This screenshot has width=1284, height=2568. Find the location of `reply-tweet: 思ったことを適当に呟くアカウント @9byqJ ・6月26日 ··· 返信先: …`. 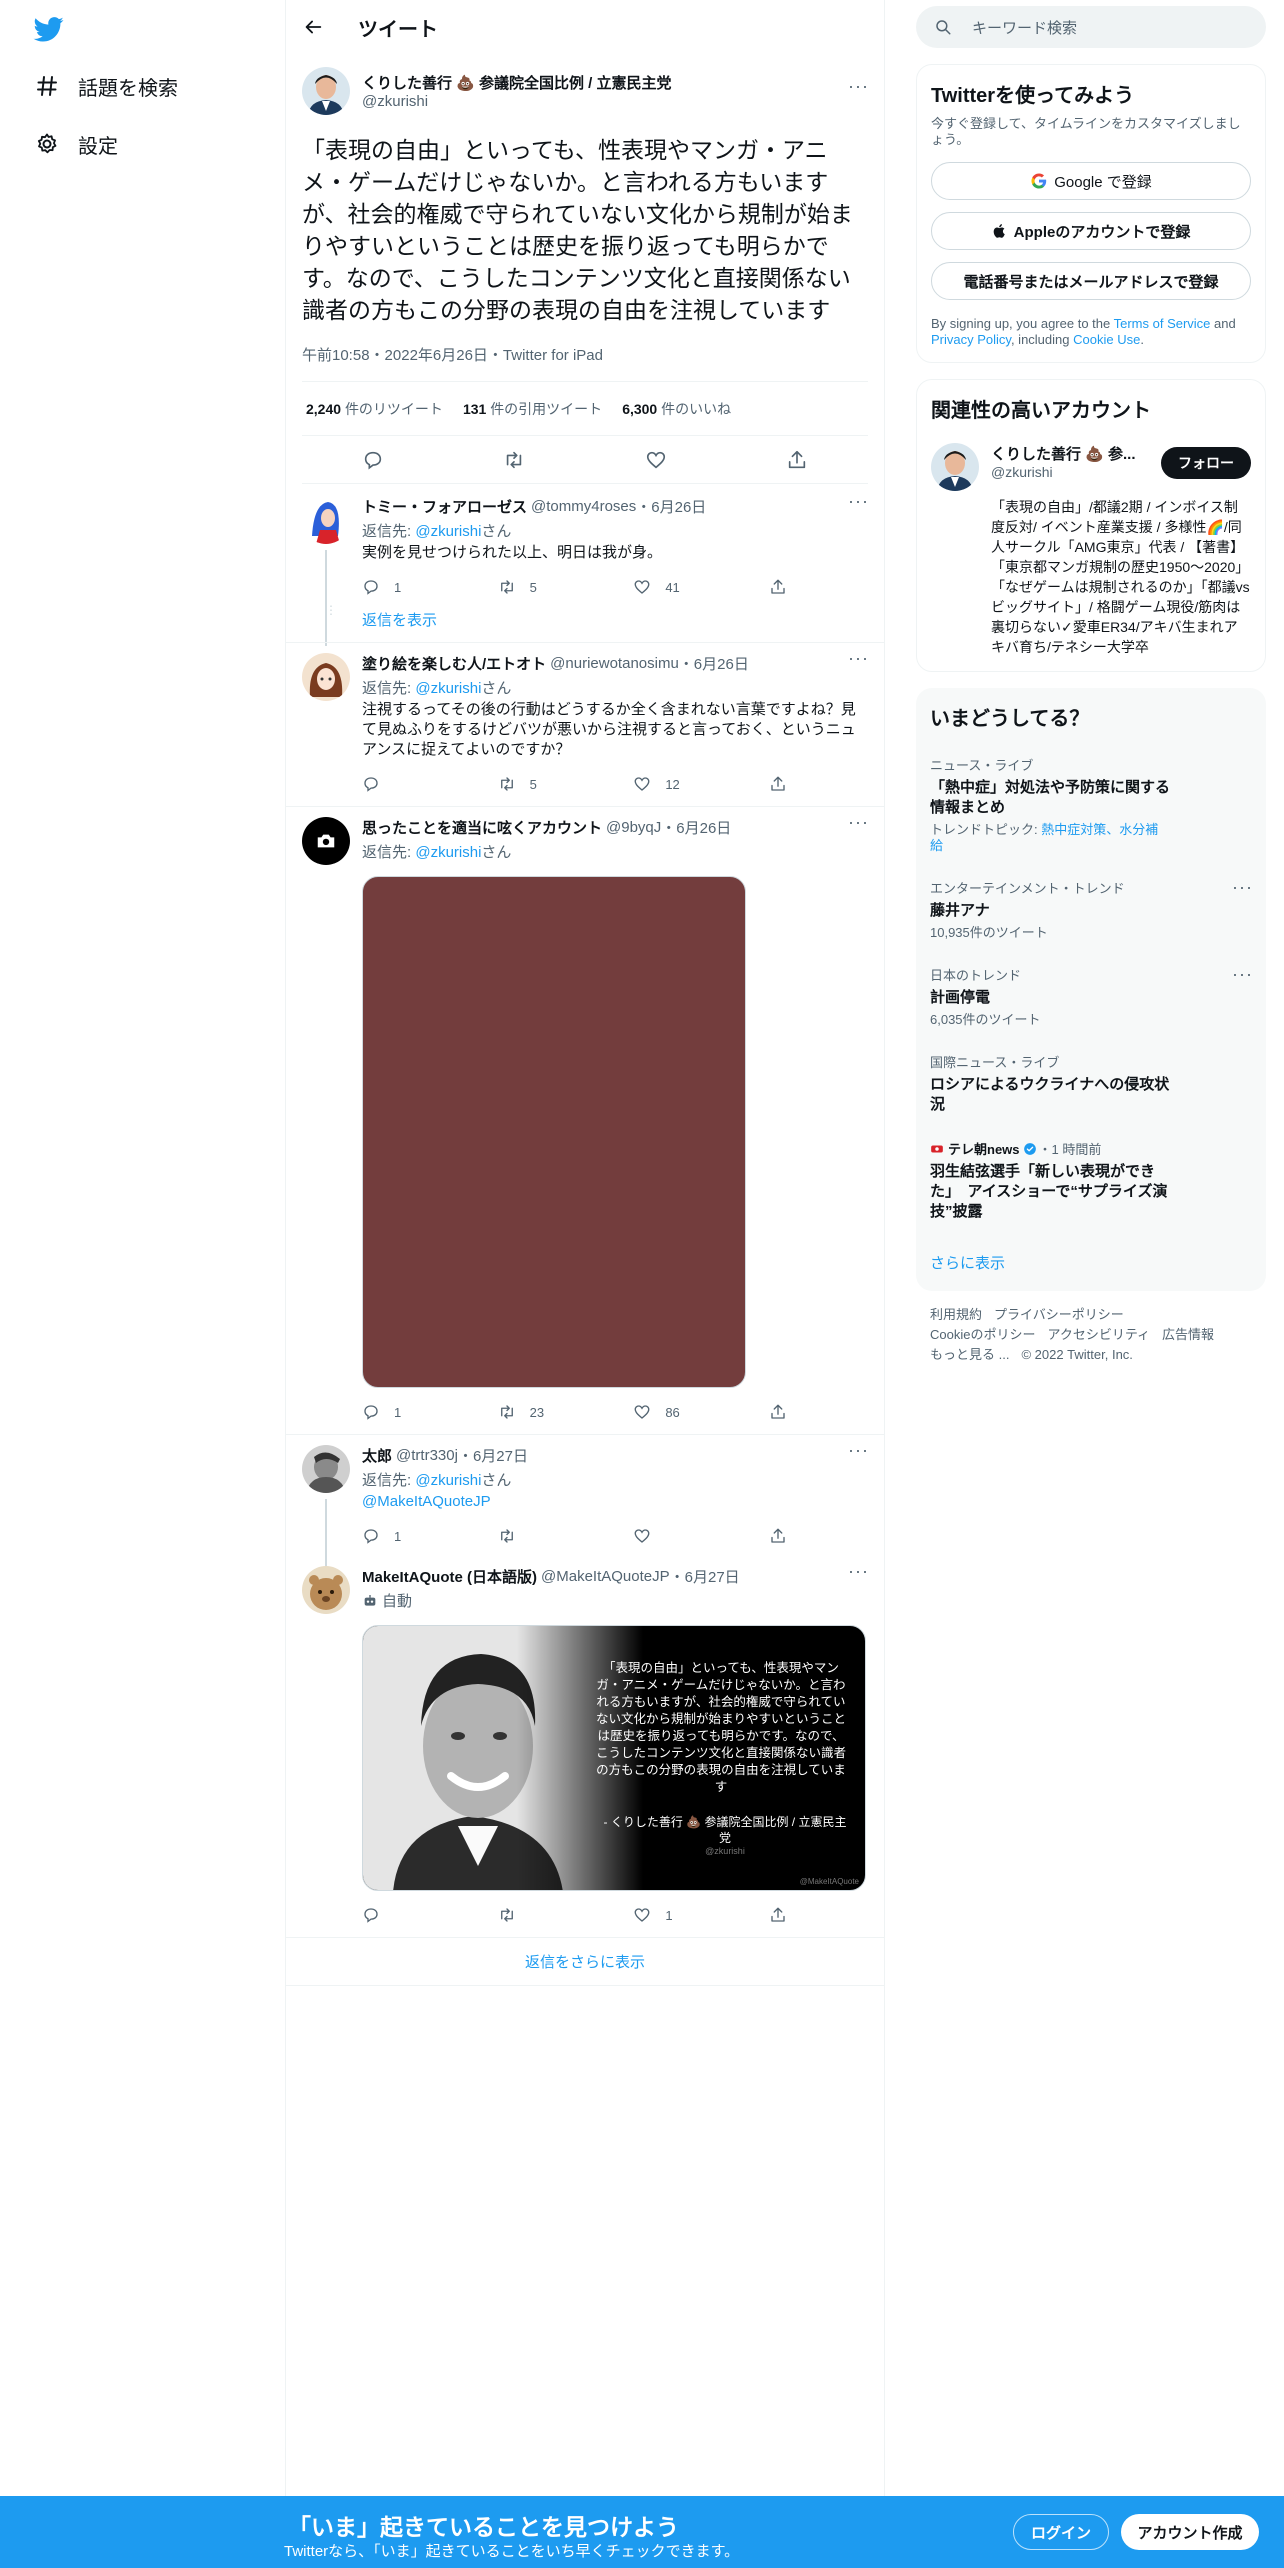

reply-tweet: 思ったことを適当に呟くアカウント @9byqJ ・6月26日 ··· 返信先: … is located at coordinates (585, 1121).